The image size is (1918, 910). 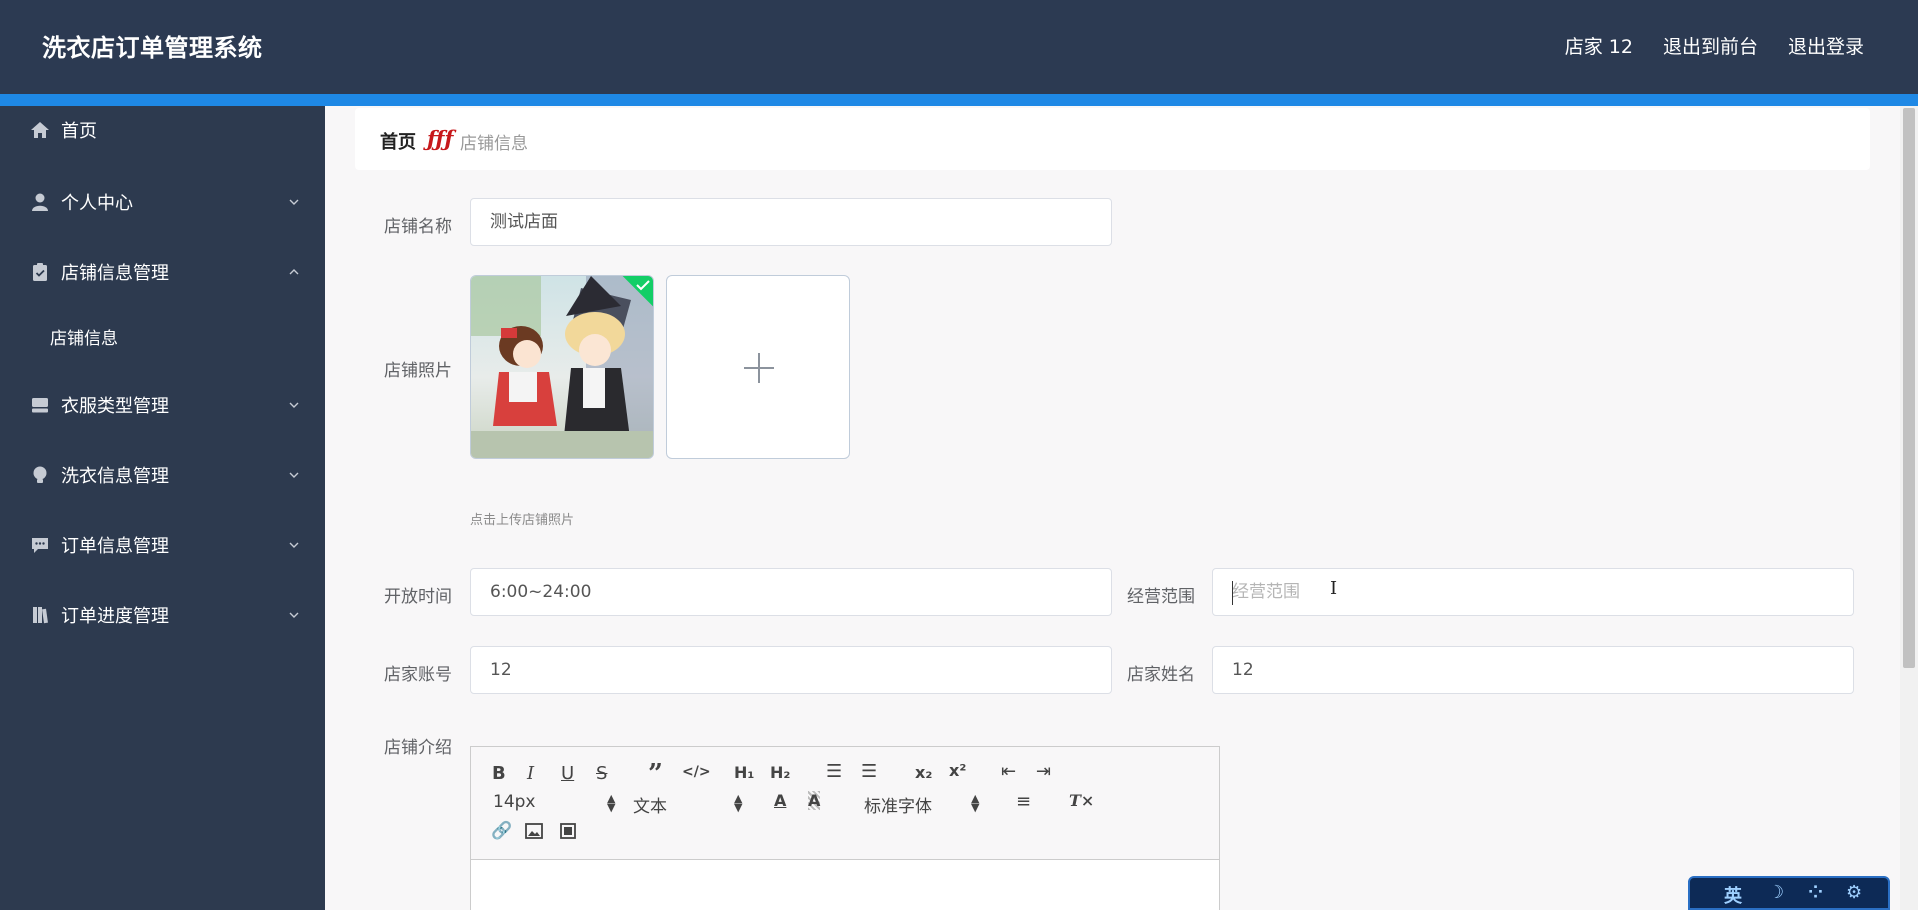 What do you see at coordinates (923, 772) in the screenshot?
I see `subscript-icon: x₂` at bounding box center [923, 772].